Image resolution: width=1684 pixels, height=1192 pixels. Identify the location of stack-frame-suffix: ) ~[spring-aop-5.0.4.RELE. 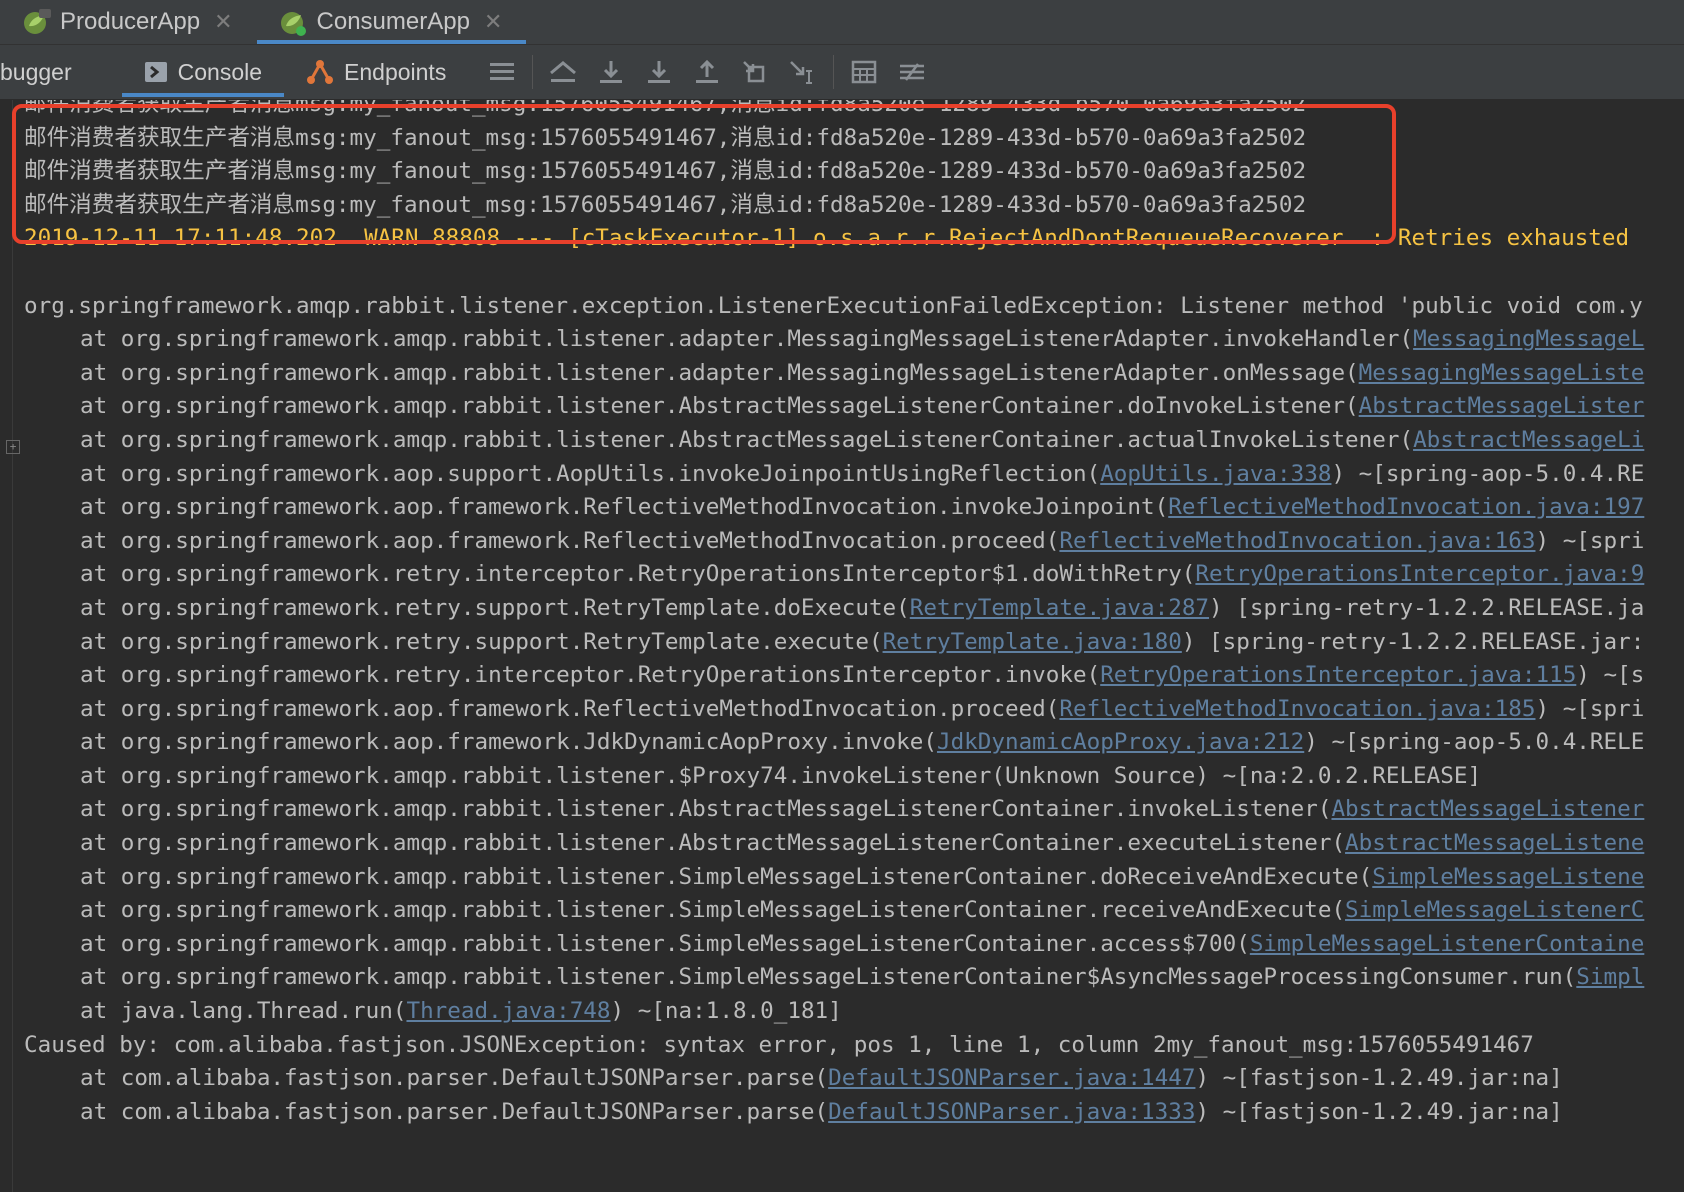
(1474, 742).